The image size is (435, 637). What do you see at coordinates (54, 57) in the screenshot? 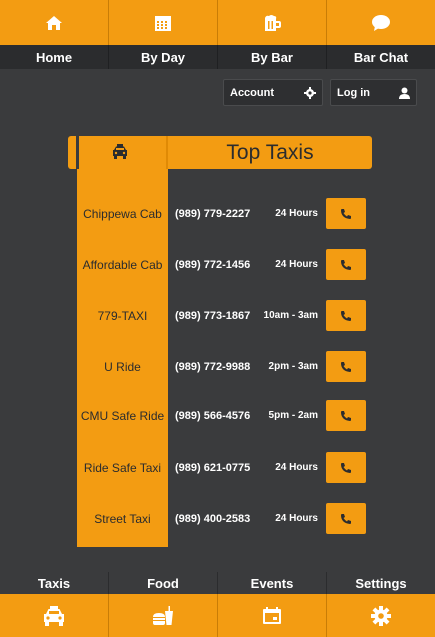
I see `nav-home-label: Home` at bounding box center [54, 57].